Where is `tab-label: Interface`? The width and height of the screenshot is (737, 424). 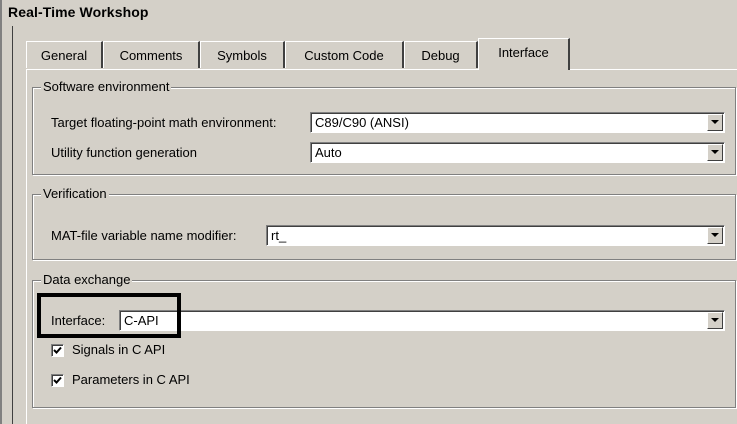
tab-label: Interface is located at coordinates (523, 52).